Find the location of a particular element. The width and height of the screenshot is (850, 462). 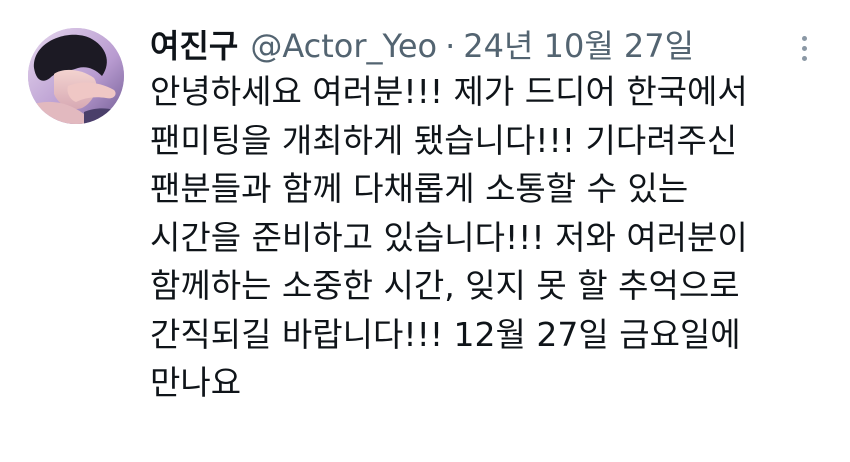

avatar is located at coordinates (76, 76).